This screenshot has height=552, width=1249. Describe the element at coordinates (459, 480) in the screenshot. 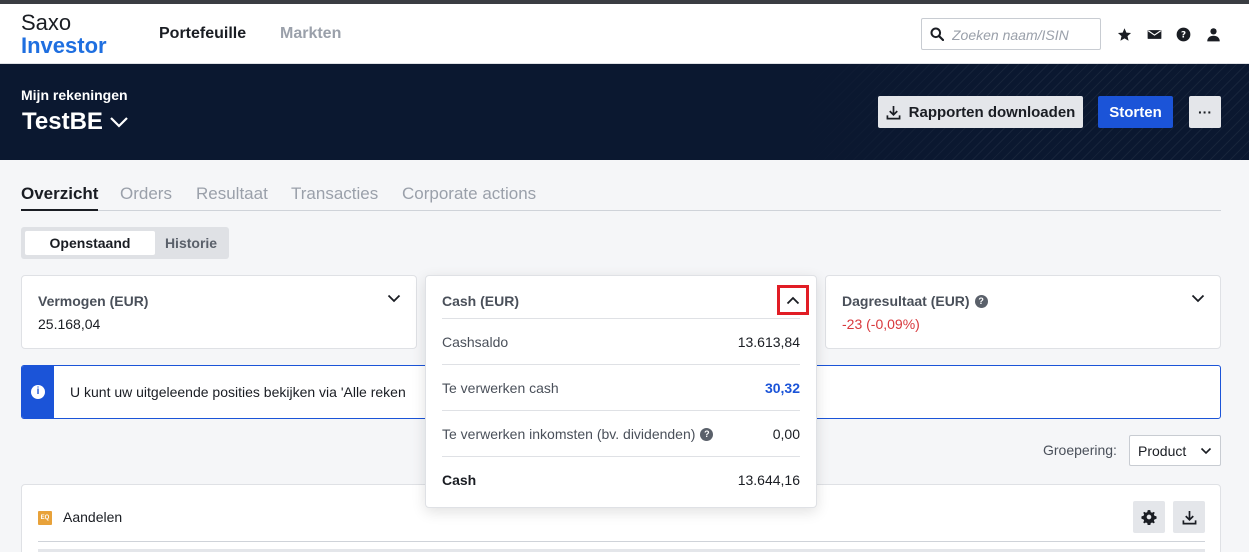

I see `cash-total-label: Cash` at that location.